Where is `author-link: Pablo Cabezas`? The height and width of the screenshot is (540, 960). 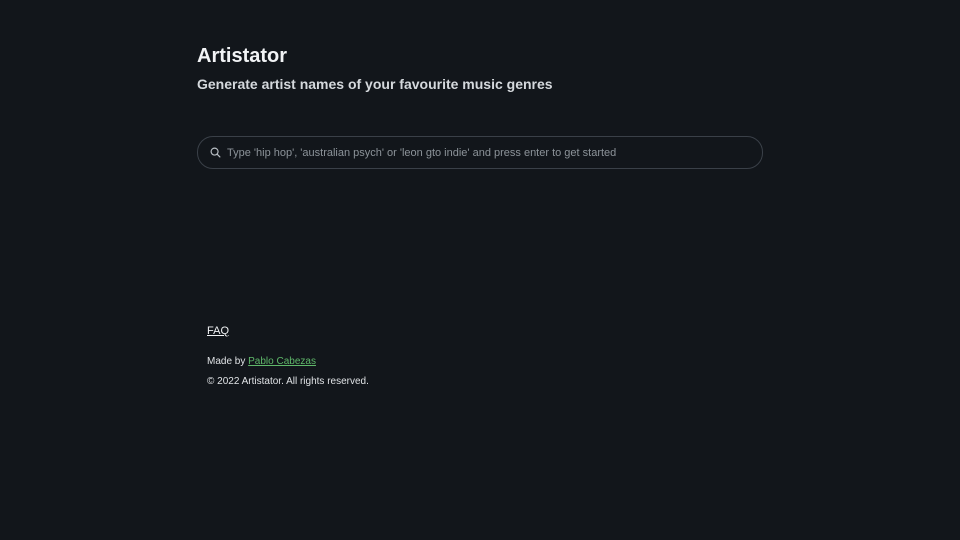 author-link: Pablo Cabezas is located at coordinates (282, 361).